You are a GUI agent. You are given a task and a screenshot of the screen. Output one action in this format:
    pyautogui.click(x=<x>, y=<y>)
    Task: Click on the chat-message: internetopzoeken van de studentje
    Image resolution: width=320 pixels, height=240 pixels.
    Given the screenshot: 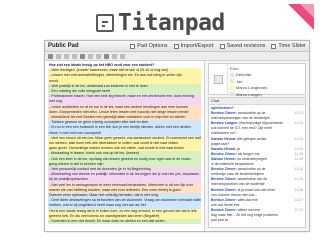 What is the action you would take?
    pyautogui.click(x=257, y=184)
    